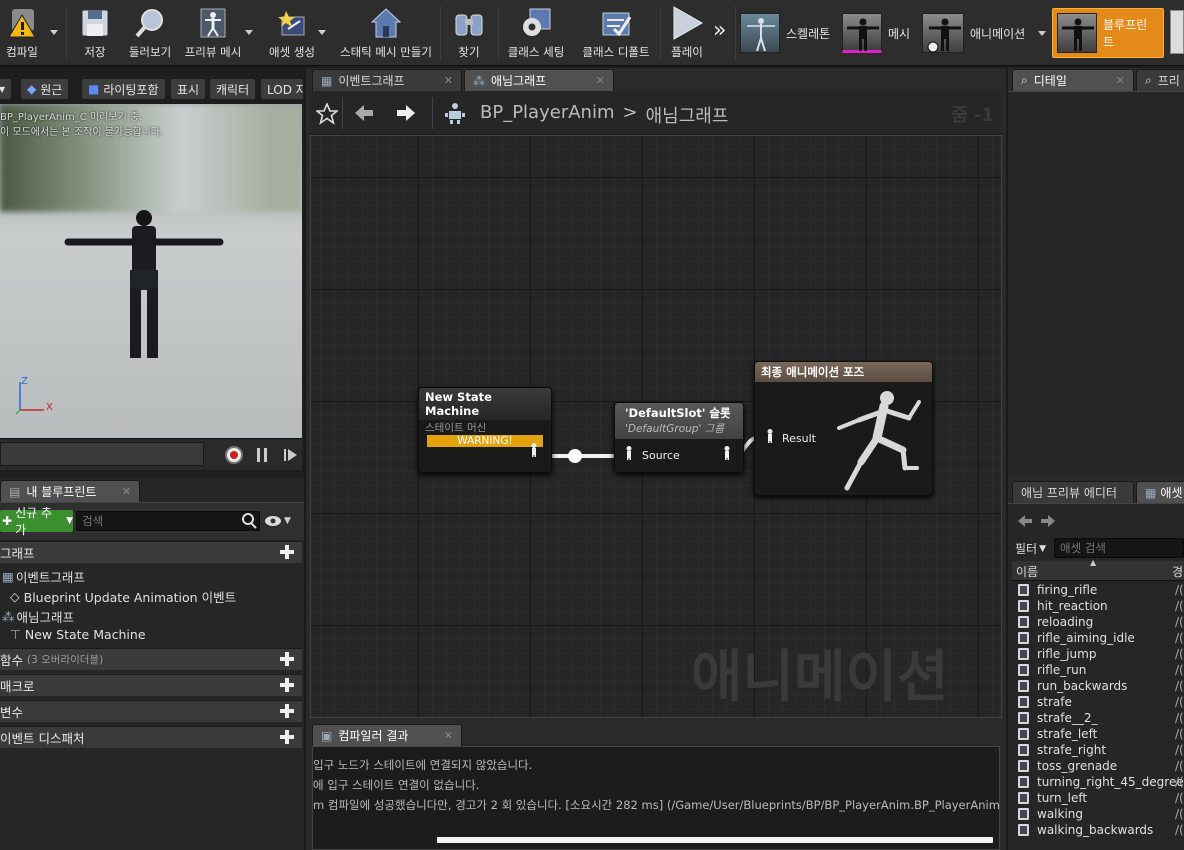 The height and width of the screenshot is (850, 1184). What do you see at coordinates (233, 89) in the screenshot?
I see `character-button: 캐릭터` at bounding box center [233, 89].